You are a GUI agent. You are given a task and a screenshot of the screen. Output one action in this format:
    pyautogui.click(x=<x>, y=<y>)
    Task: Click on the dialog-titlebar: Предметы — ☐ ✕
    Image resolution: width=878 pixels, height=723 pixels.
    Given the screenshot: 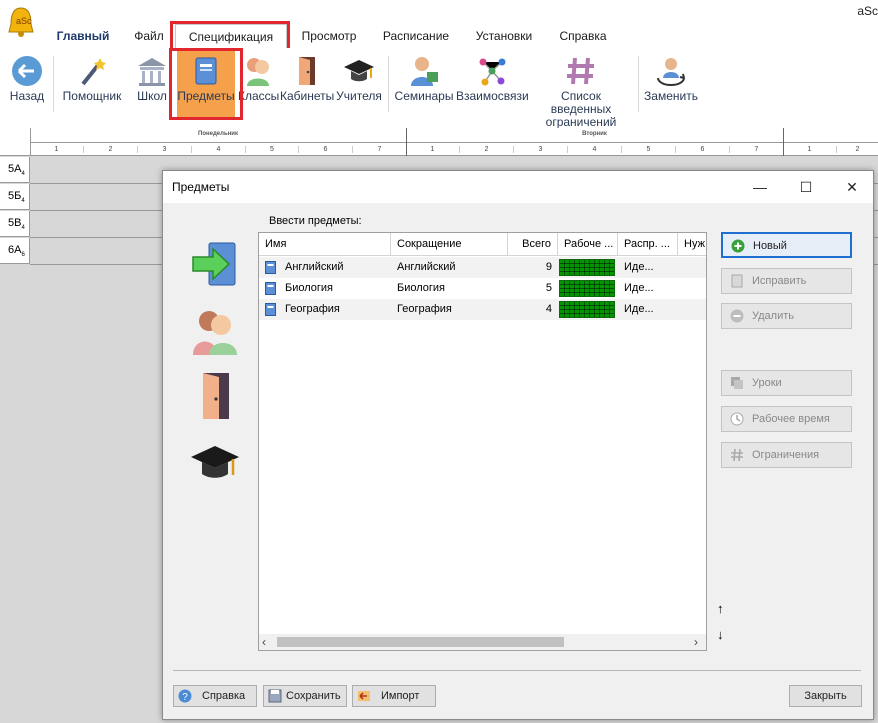 What is the action you would take?
    pyautogui.click(x=518, y=187)
    